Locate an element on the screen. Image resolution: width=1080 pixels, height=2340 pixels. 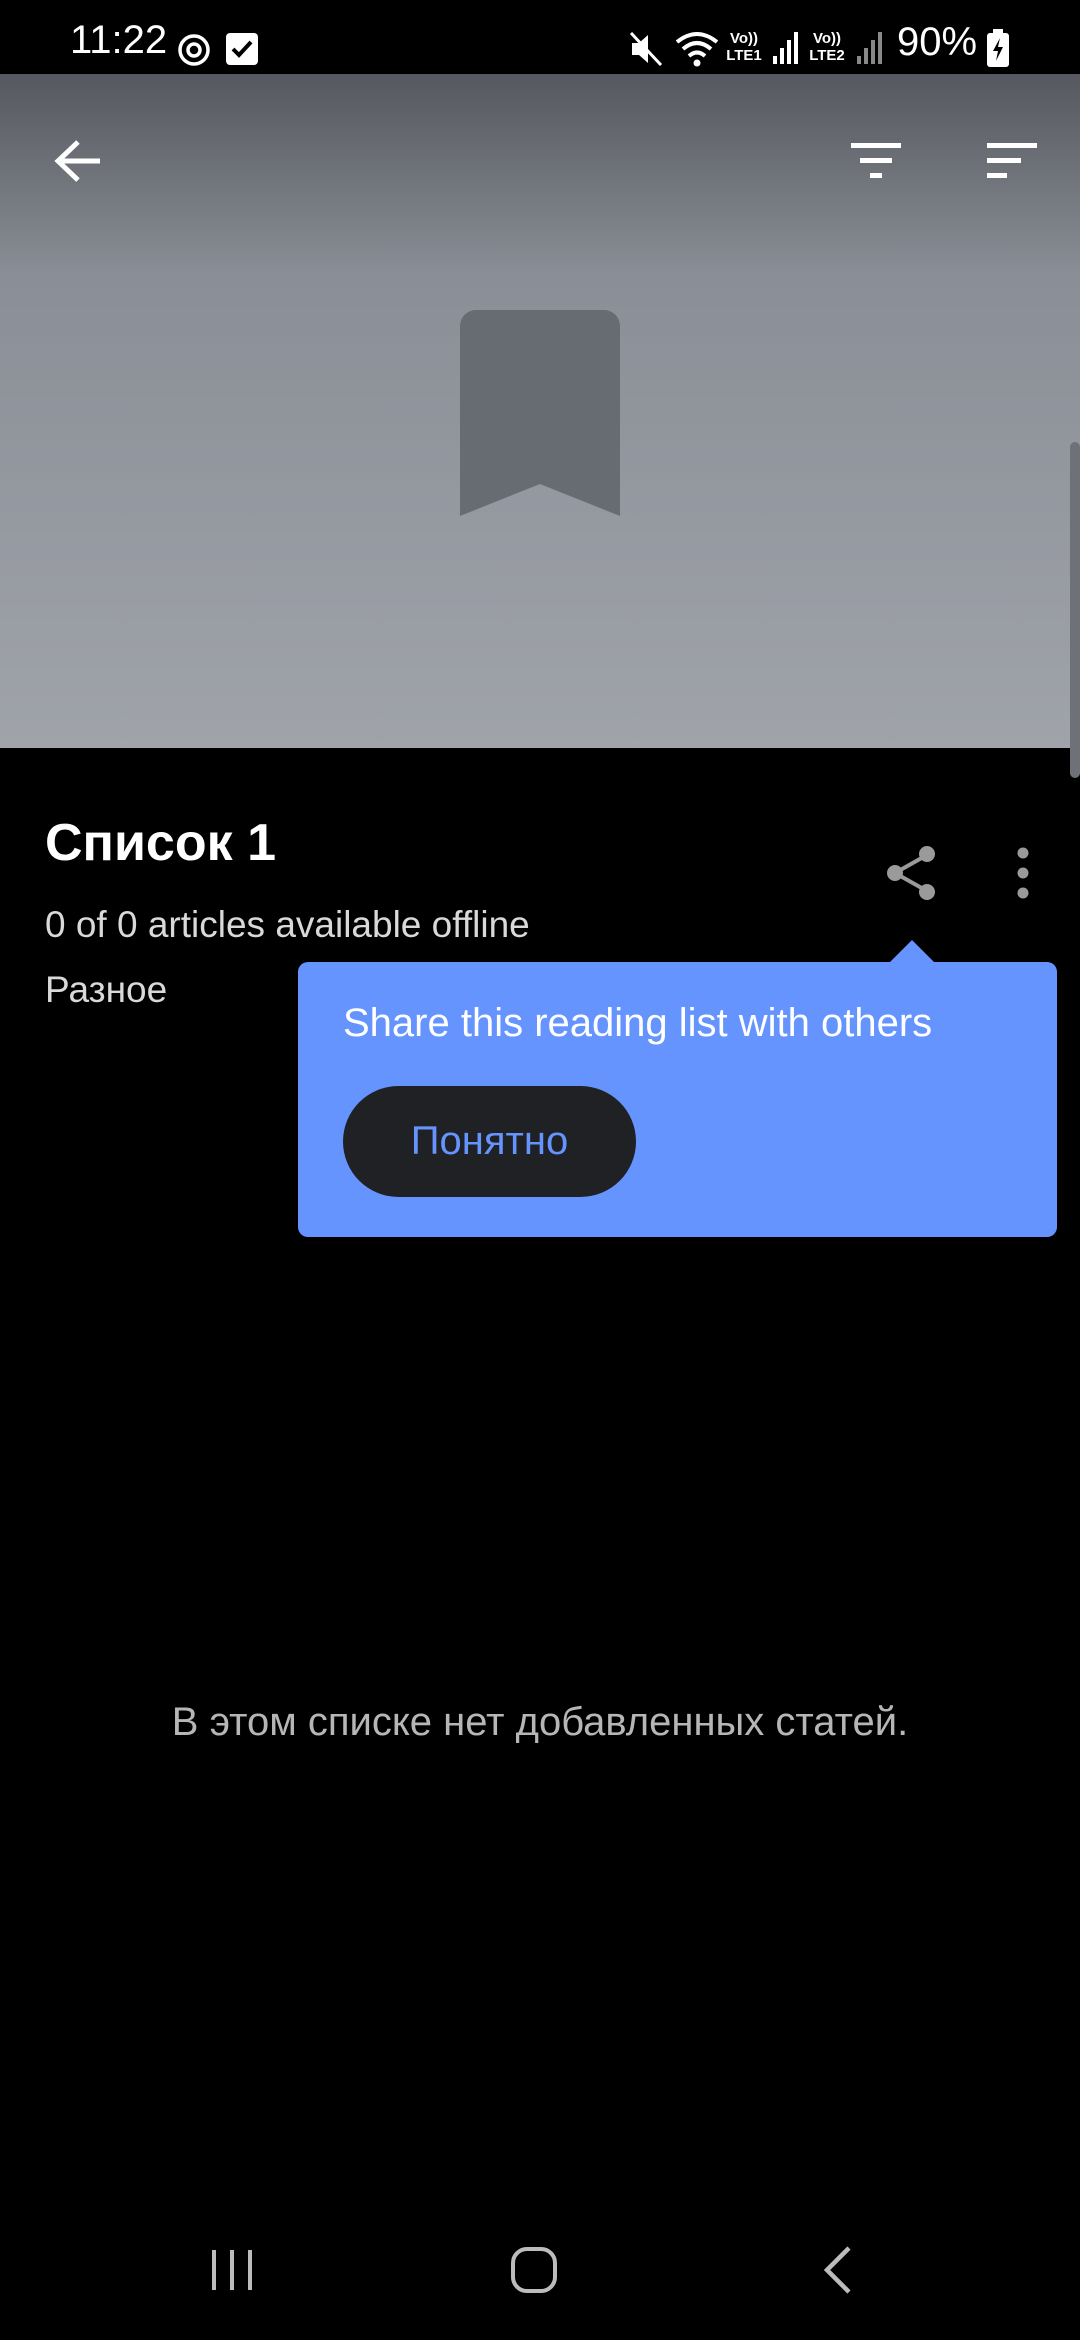
empty-list-message: В этом списке нет добавленных статей. is located at coordinates (540, 1722).